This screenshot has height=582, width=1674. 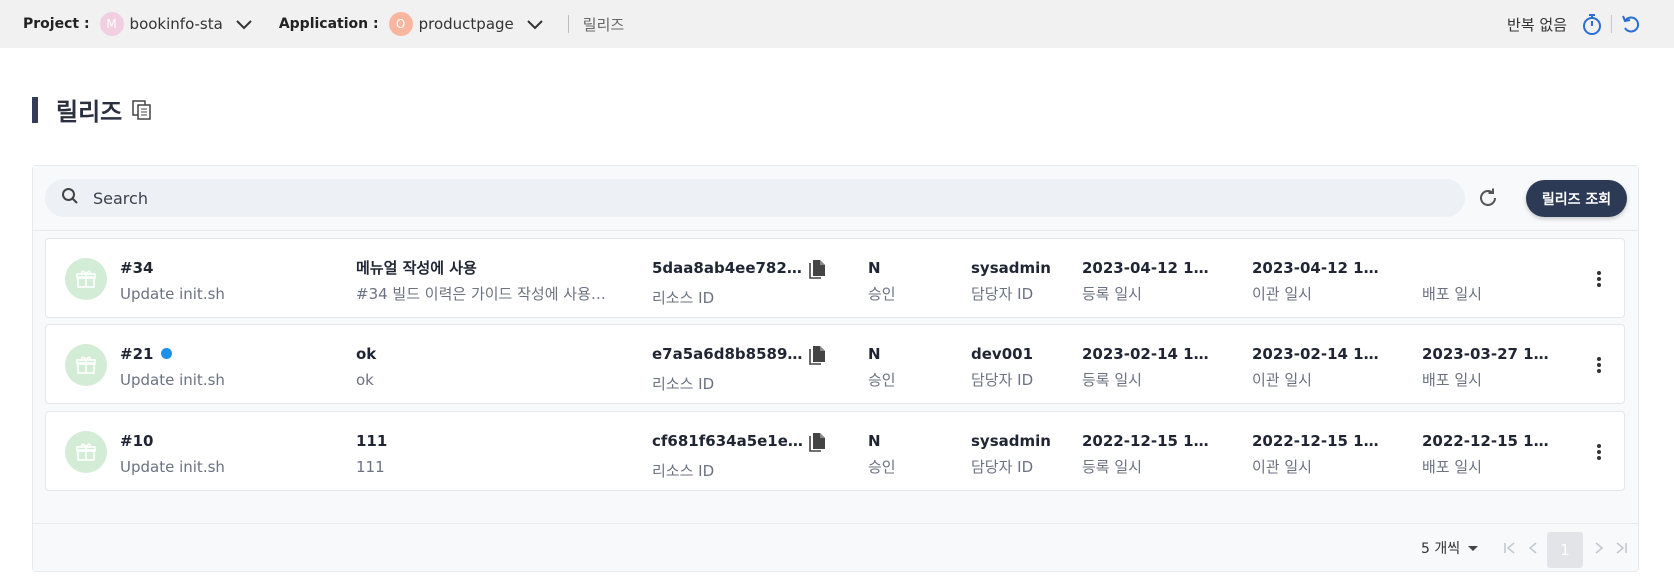 I want to click on first-page-icon, so click(x=1510, y=548).